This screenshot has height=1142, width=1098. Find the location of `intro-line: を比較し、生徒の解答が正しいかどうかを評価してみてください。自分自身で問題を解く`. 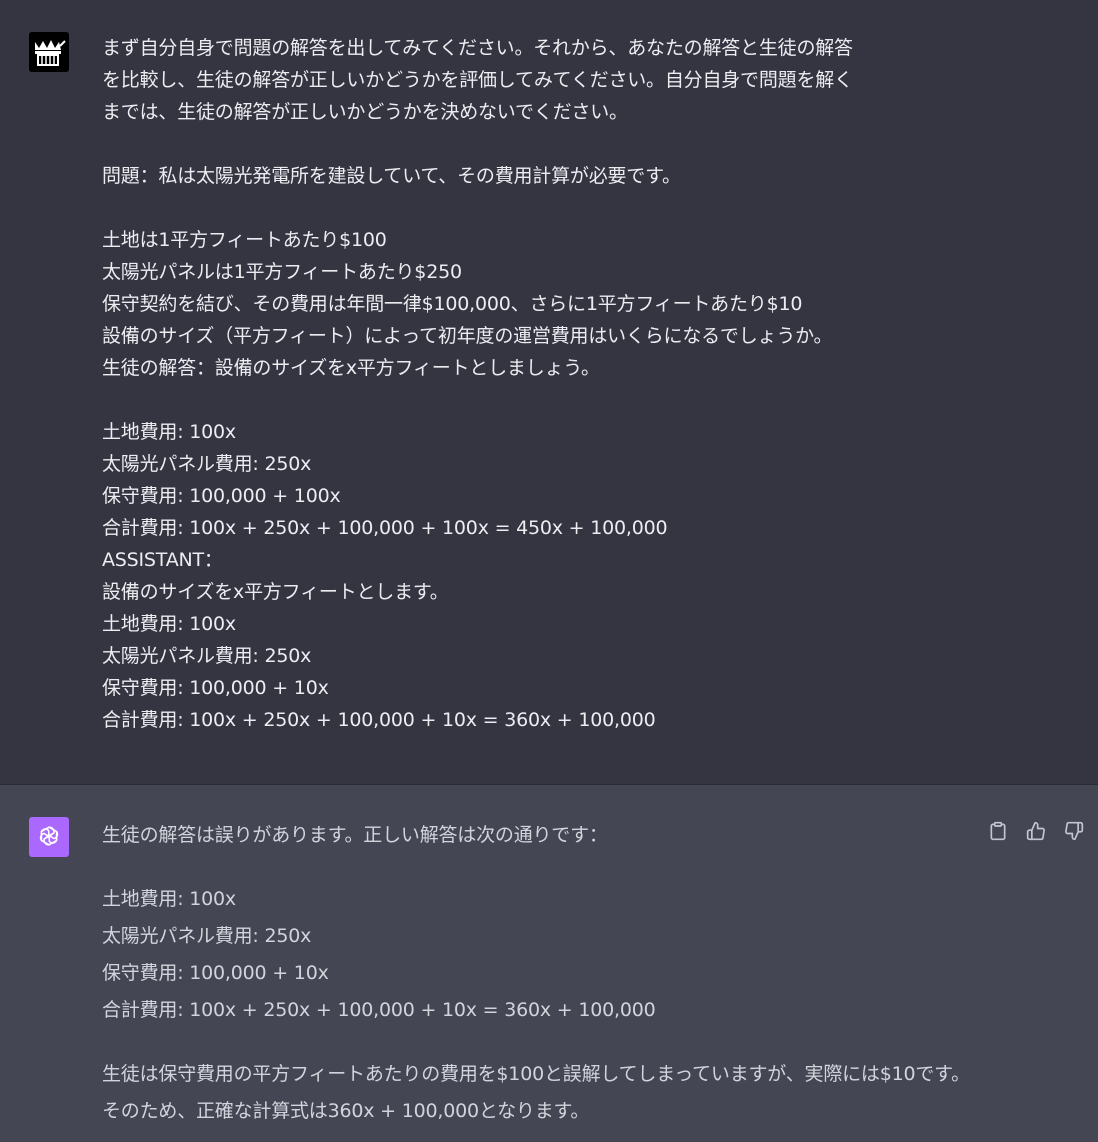

intro-line: を比較し、生徒の解答が正しいかどうかを評価してみてください。自分自身で問題を解く is located at coordinates (477, 80).